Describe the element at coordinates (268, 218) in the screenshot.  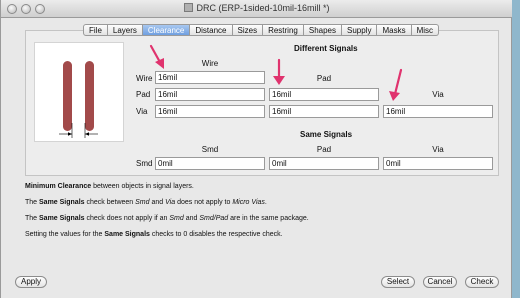
I see `info-text: are in the same package.` at that location.